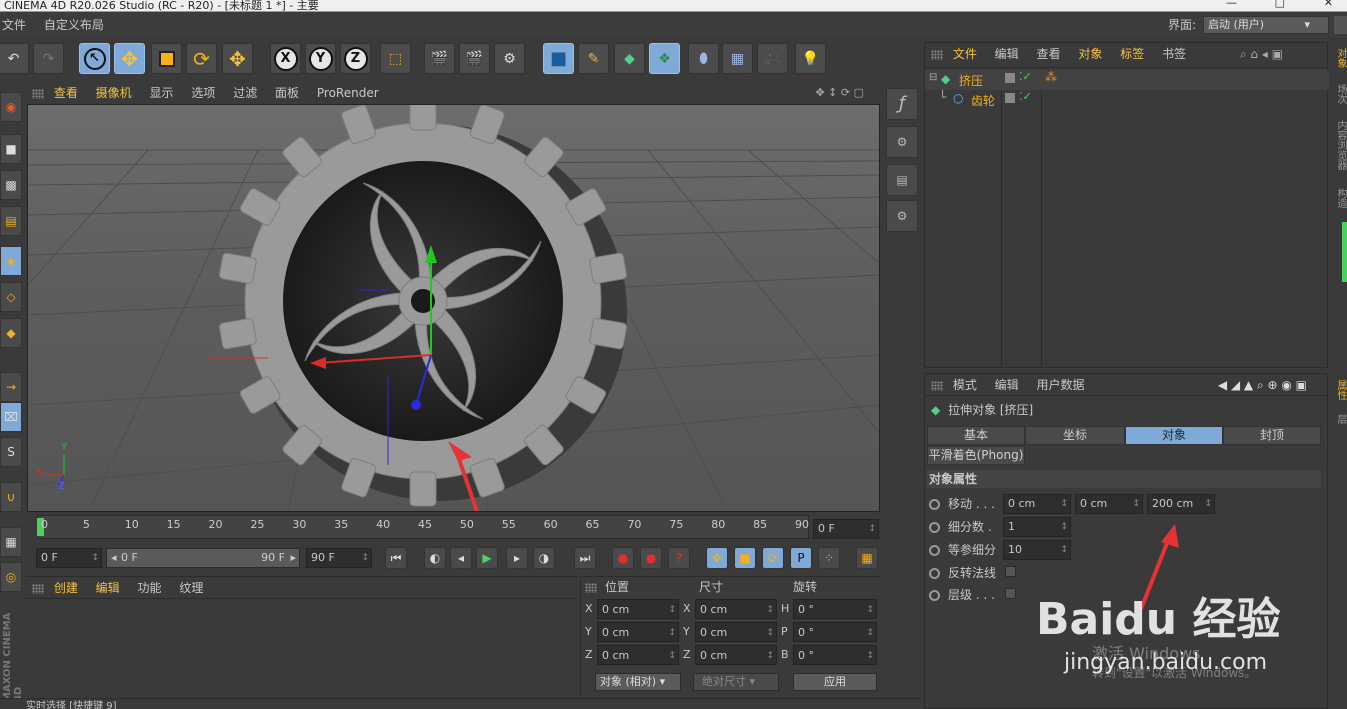  I want to click on script-icon: ▤, so click(902, 180).